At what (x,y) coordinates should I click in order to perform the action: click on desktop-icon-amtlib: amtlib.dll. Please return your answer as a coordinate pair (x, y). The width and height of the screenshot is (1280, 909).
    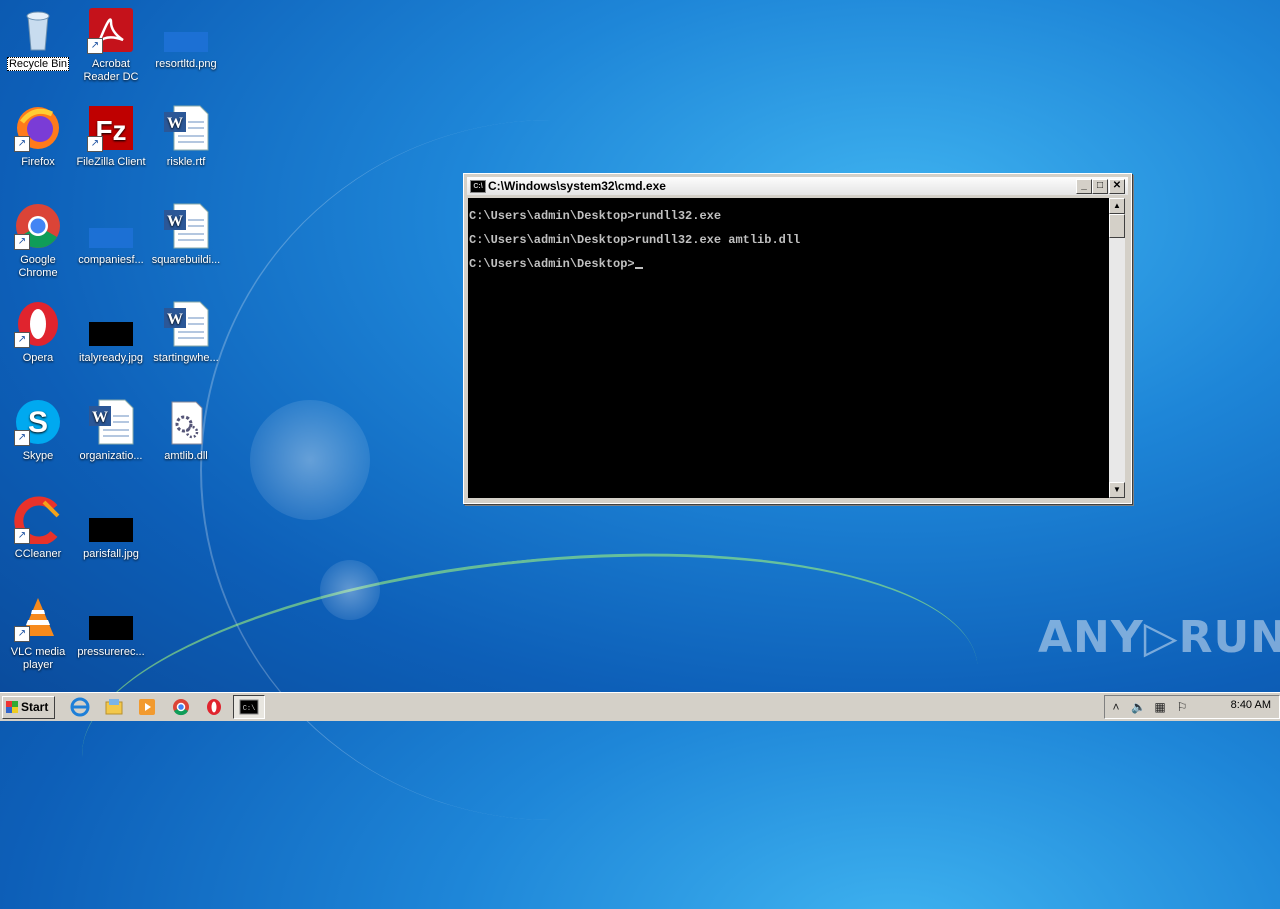
    Looking at the image, I should click on (186, 430).